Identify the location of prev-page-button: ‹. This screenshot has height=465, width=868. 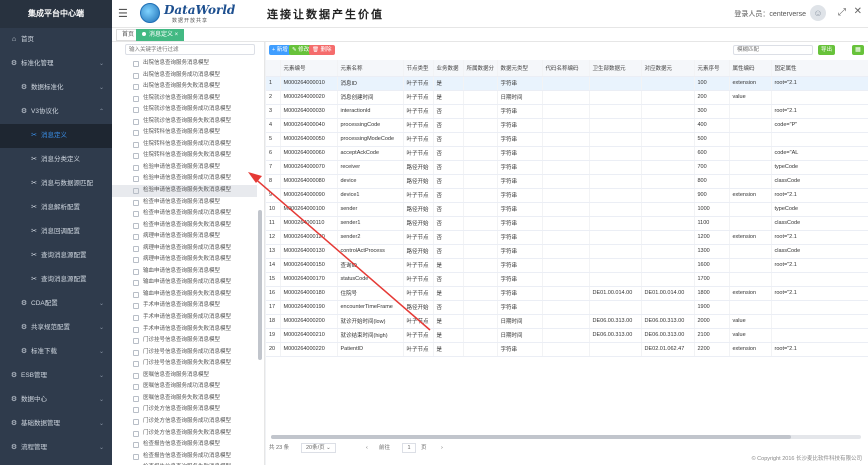
(367, 448).